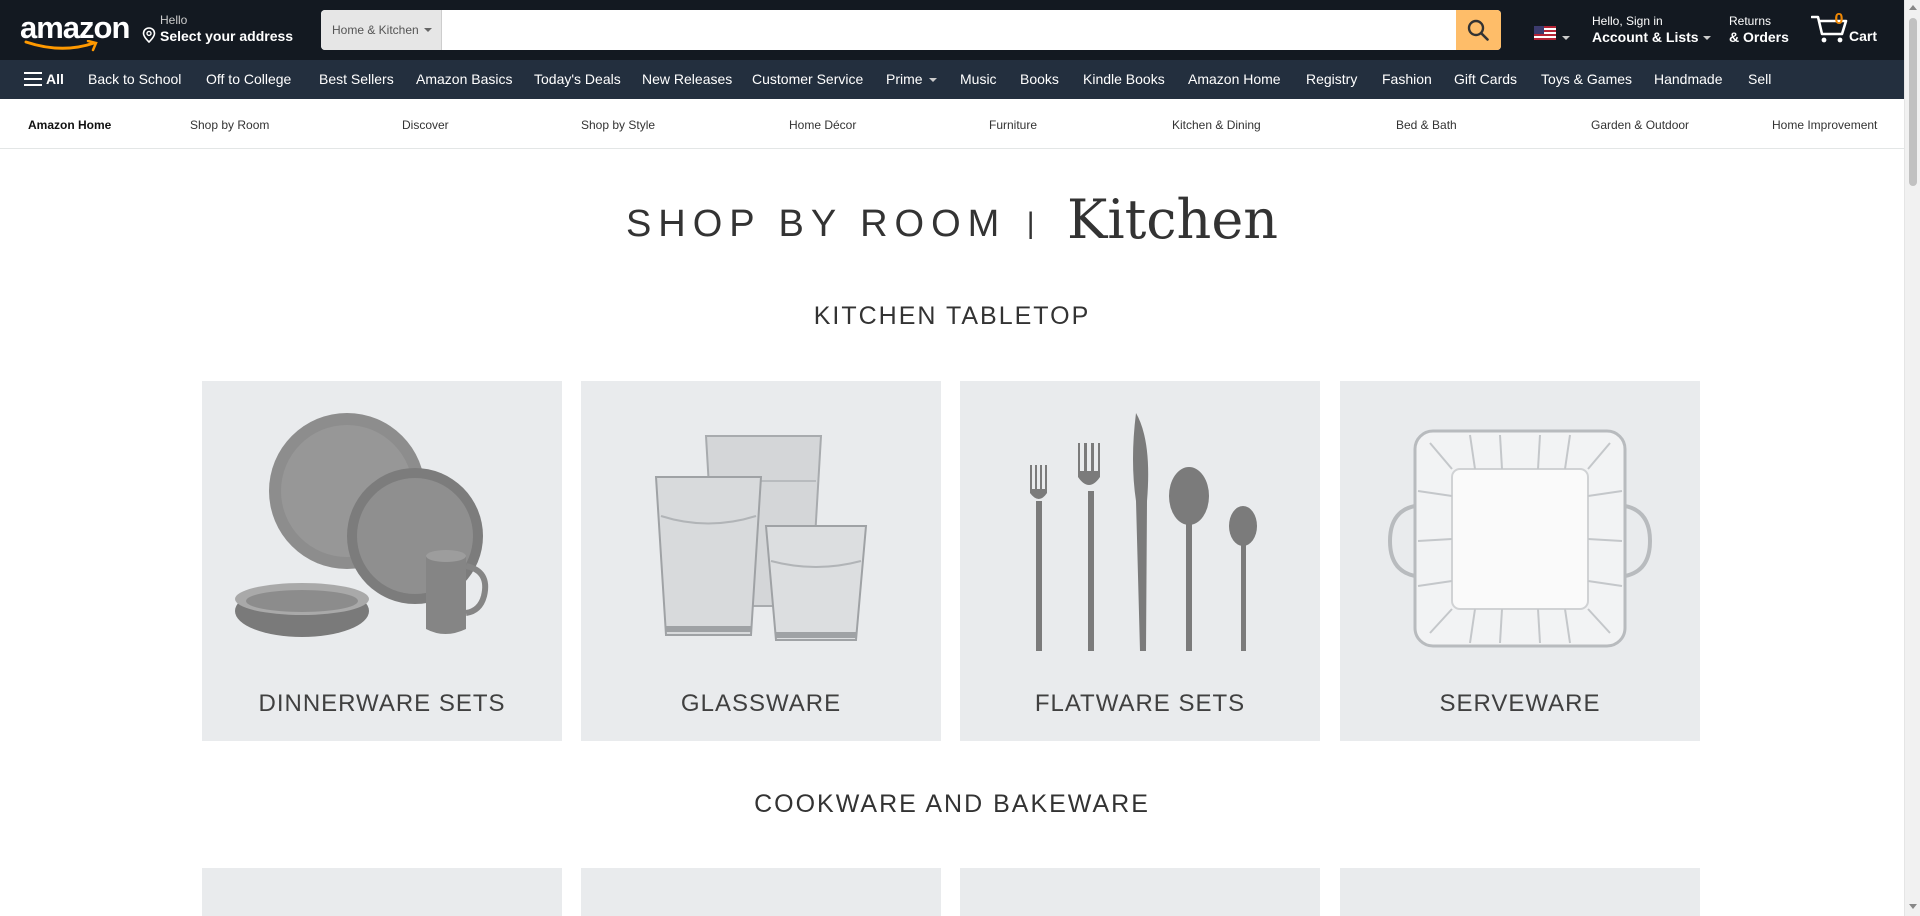  Describe the element at coordinates (952, 804) in the screenshot. I see `section-title-cookware-and-bakeware: COOKWARE AND BAKEWARE` at that location.